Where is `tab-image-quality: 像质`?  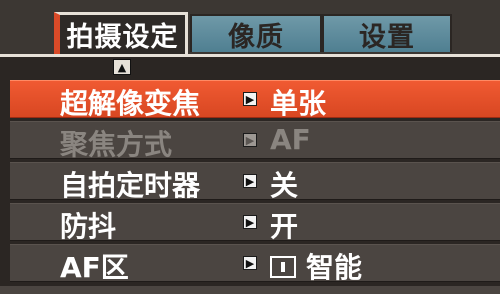
tab-image-quality: 像质 is located at coordinates (256, 33).